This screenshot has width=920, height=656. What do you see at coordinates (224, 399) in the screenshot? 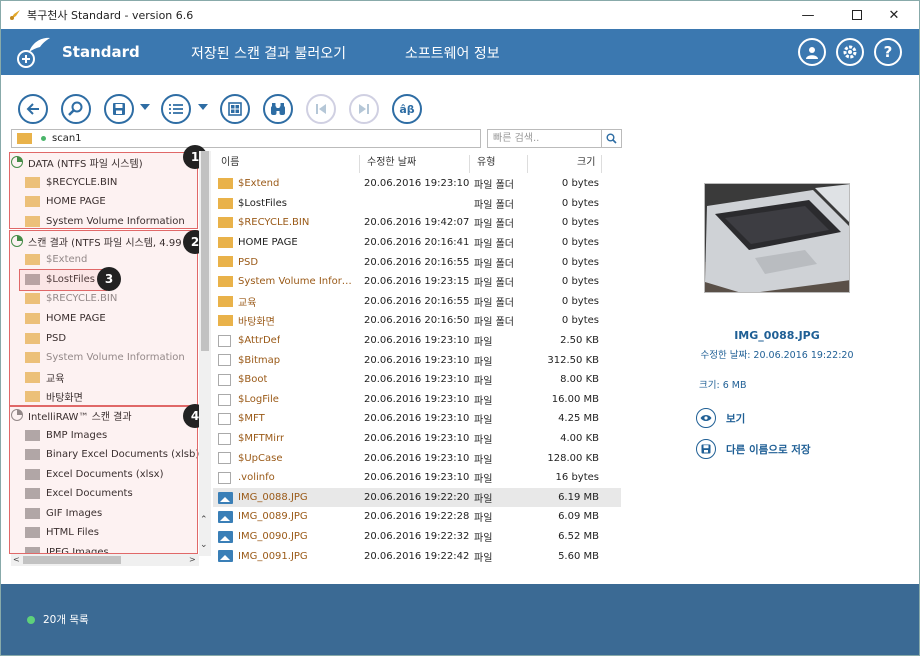
I see `file-icon` at bounding box center [224, 399].